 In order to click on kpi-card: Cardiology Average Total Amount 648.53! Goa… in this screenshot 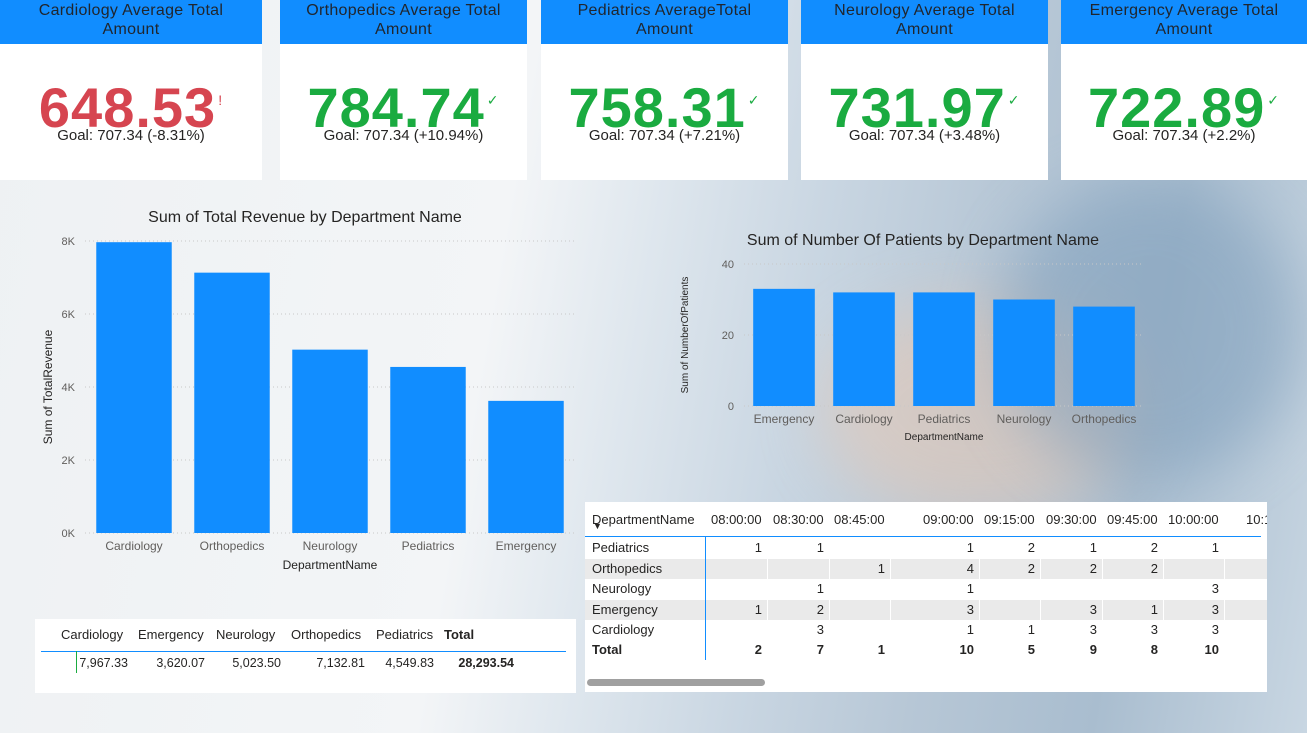, I will do `click(131, 90)`.